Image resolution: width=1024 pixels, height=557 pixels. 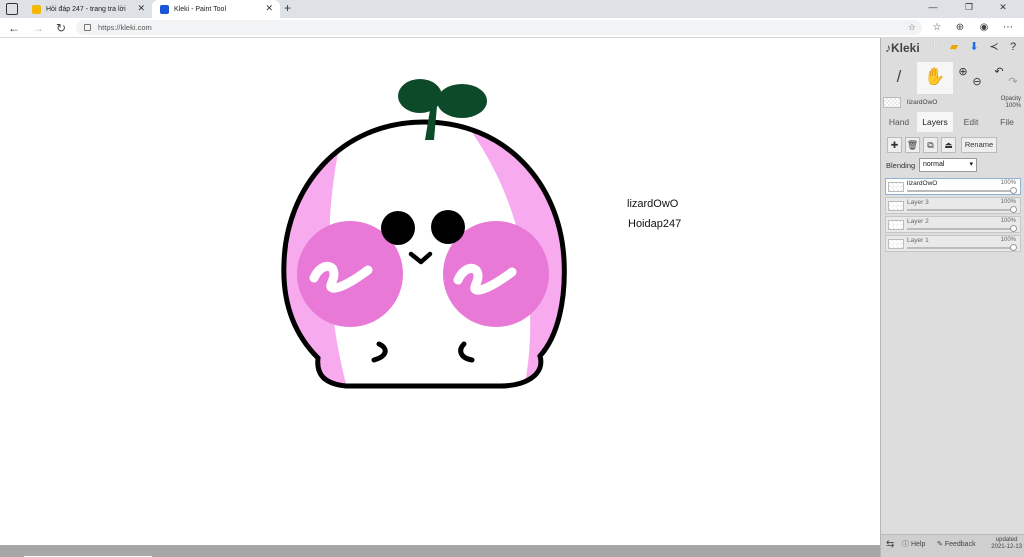 I want to click on feedback-icon: ✎, so click(x=940, y=544).